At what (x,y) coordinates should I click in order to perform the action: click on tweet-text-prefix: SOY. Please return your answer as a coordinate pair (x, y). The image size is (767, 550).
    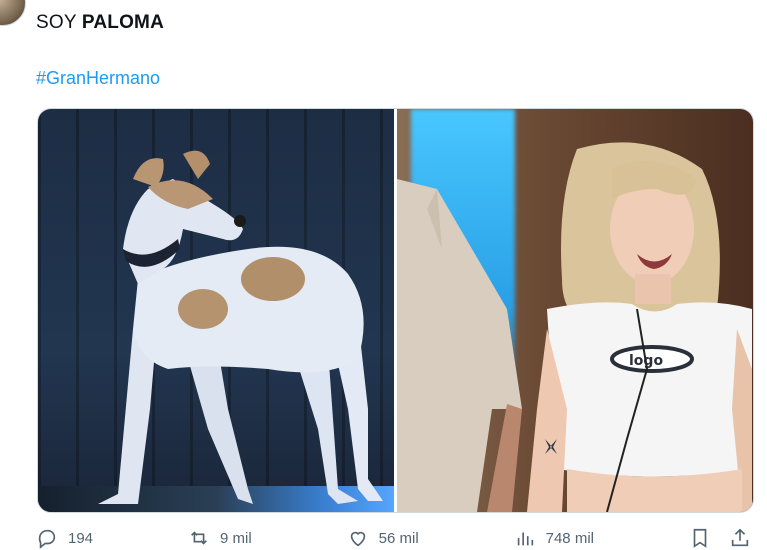
    Looking at the image, I should click on (56, 22).